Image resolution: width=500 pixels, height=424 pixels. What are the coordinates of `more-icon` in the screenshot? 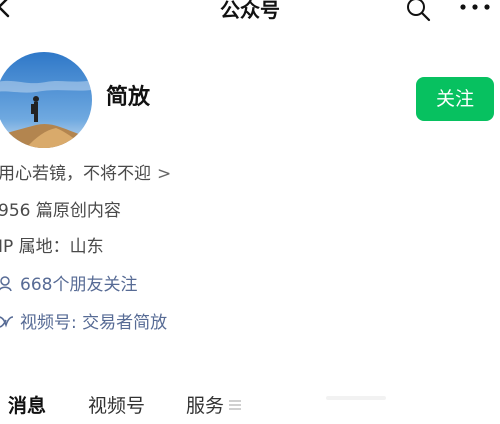 It's located at (475, 7).